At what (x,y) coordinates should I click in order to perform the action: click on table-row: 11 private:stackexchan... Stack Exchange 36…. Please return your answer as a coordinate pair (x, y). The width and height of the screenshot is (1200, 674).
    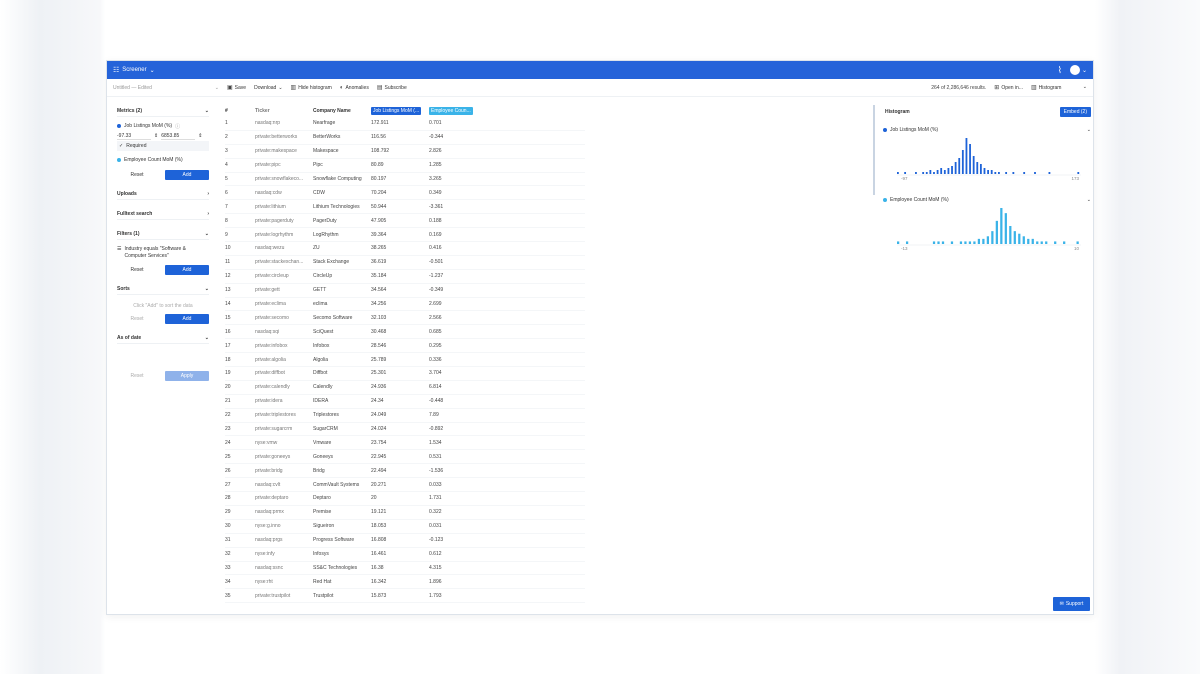
    Looking at the image, I should click on (405, 263).